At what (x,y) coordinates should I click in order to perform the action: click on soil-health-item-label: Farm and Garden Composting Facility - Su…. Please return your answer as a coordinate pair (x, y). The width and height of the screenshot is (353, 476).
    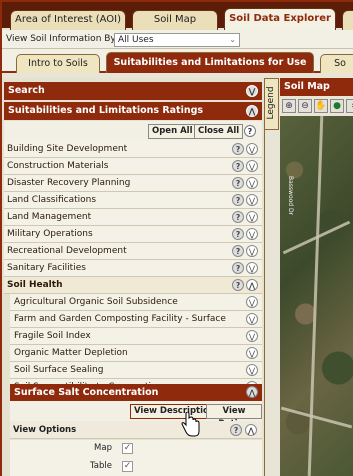
    Looking at the image, I should click on (120, 319).